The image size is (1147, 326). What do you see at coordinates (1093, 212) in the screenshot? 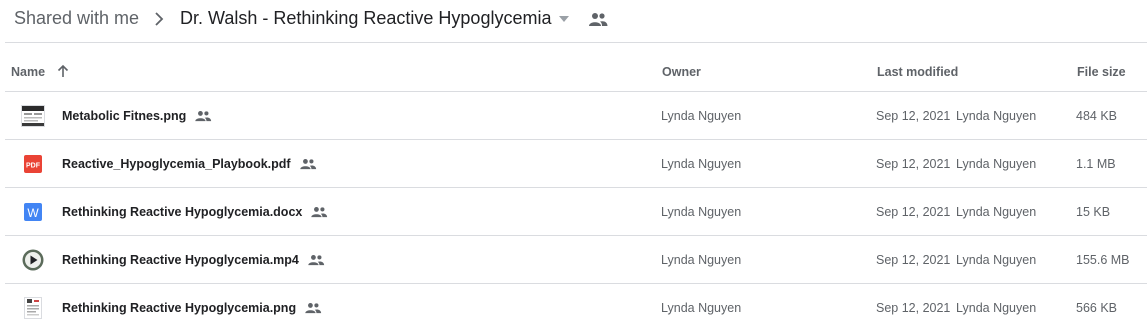
I see `file-size: 15 KB` at bounding box center [1093, 212].